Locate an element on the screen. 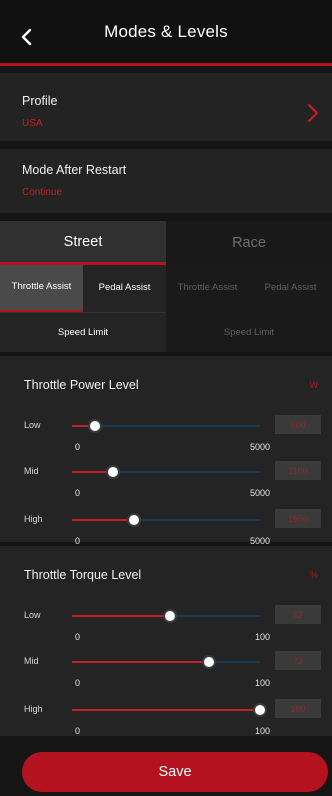  slider-value-input: 600 is located at coordinates (298, 424).